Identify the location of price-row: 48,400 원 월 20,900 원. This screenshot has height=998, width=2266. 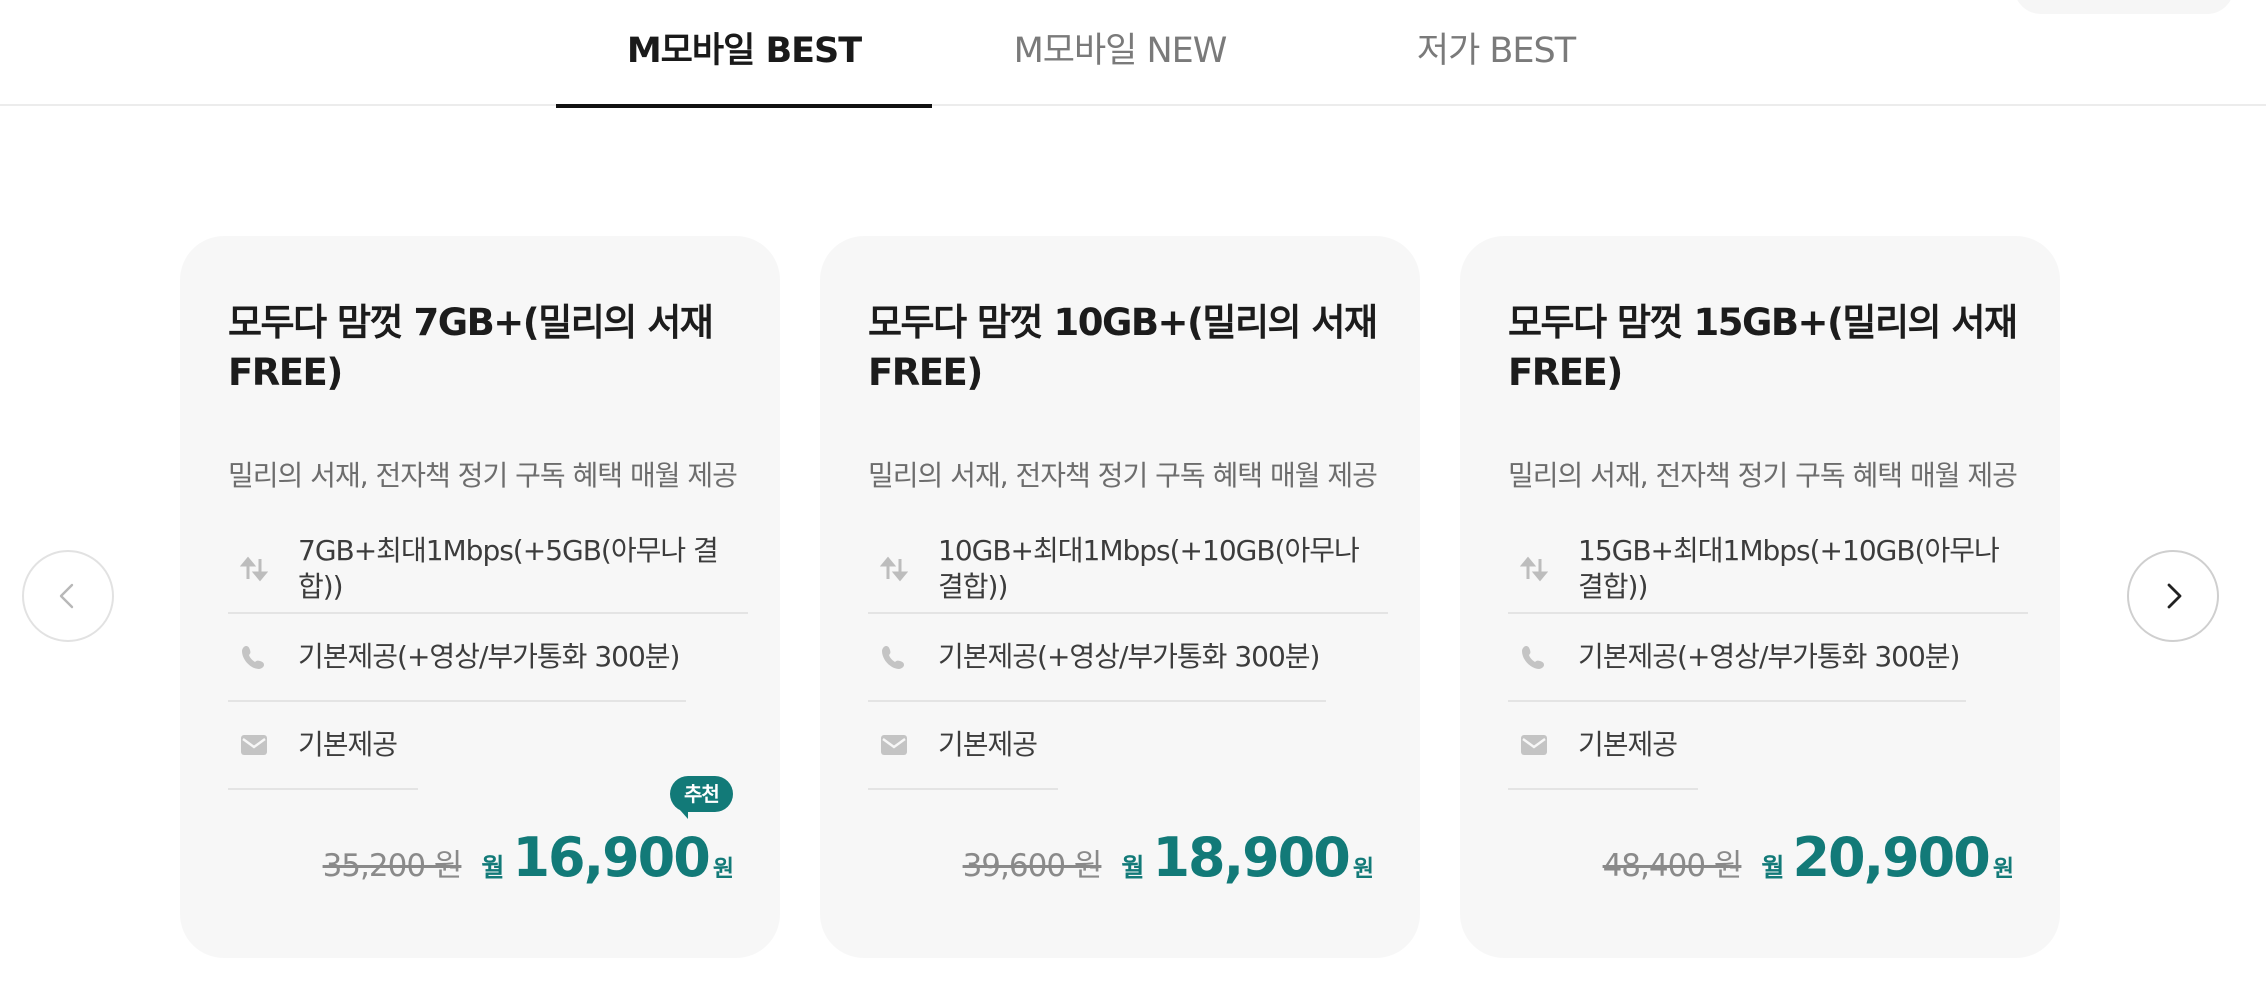
(1808, 857).